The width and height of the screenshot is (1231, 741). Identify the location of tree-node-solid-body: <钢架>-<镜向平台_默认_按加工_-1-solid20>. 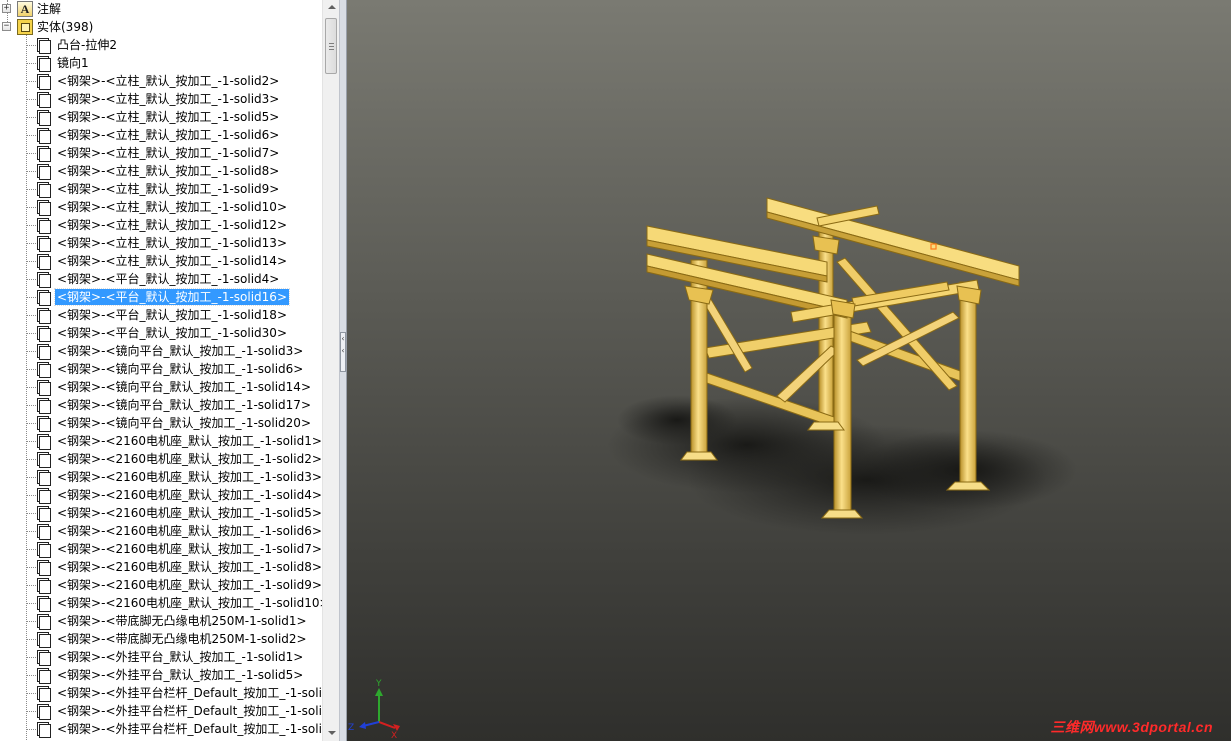
(161, 423).